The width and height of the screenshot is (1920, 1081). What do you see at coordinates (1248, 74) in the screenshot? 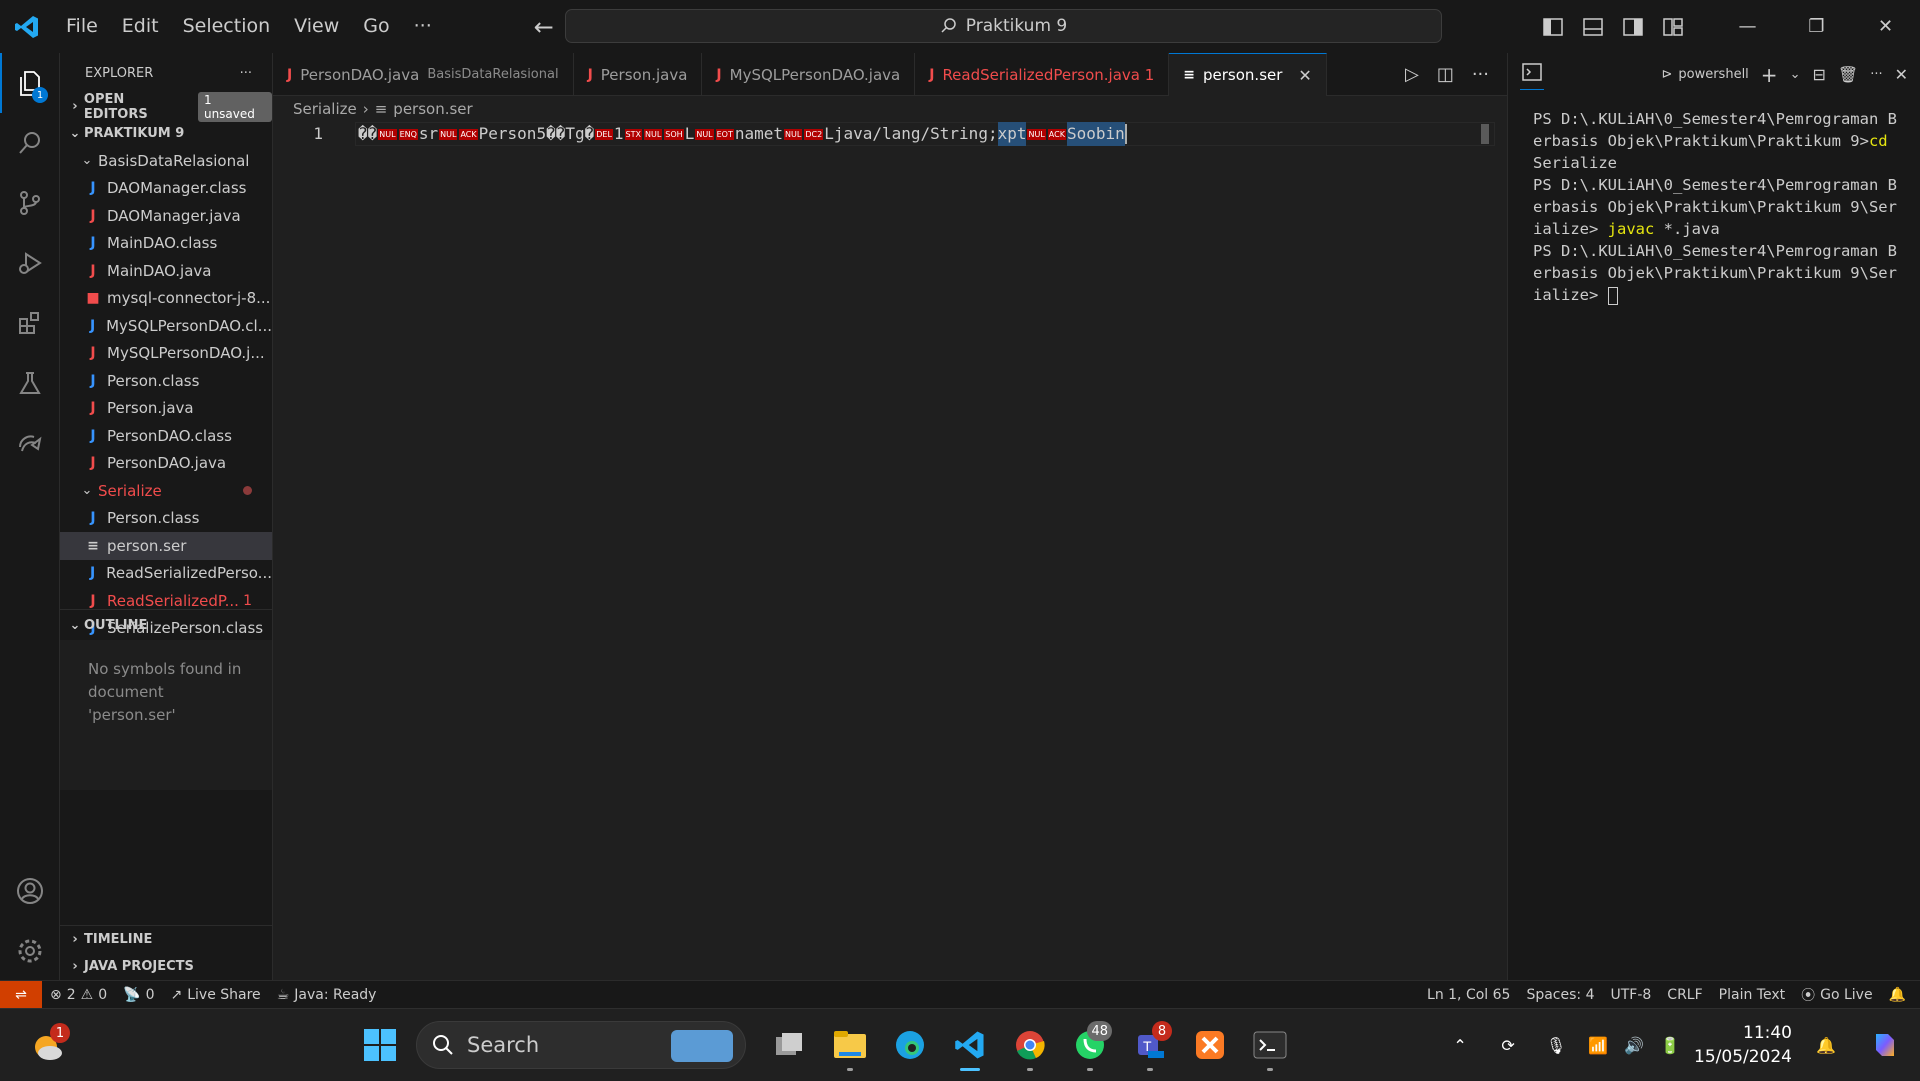
I see `editor-tab: ≡ person.ser ✕` at bounding box center [1248, 74].